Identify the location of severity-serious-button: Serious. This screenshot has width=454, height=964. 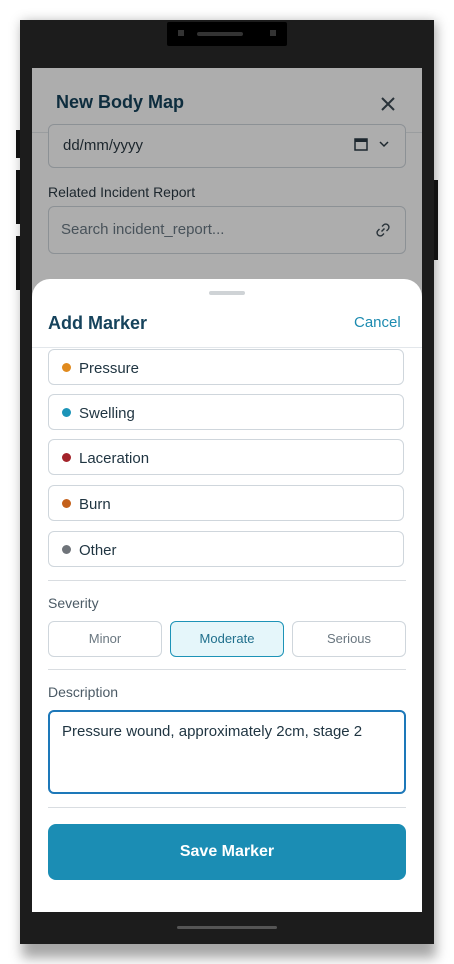
(349, 639).